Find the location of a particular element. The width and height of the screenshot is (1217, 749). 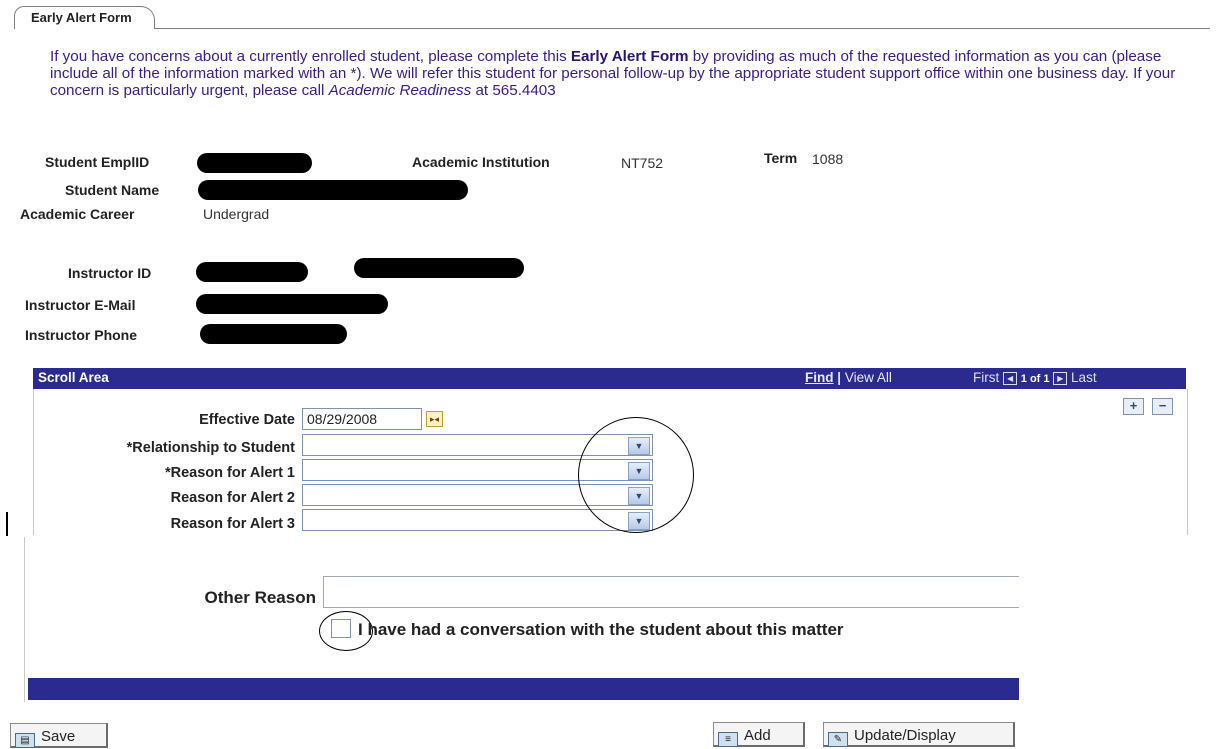

intro-part-3: at 565.4403 is located at coordinates (513, 90).